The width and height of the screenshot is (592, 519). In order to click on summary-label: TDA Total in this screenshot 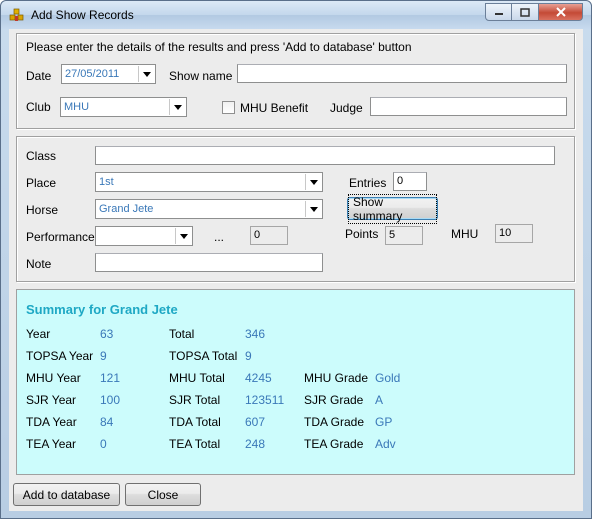, I will do `click(195, 422)`.